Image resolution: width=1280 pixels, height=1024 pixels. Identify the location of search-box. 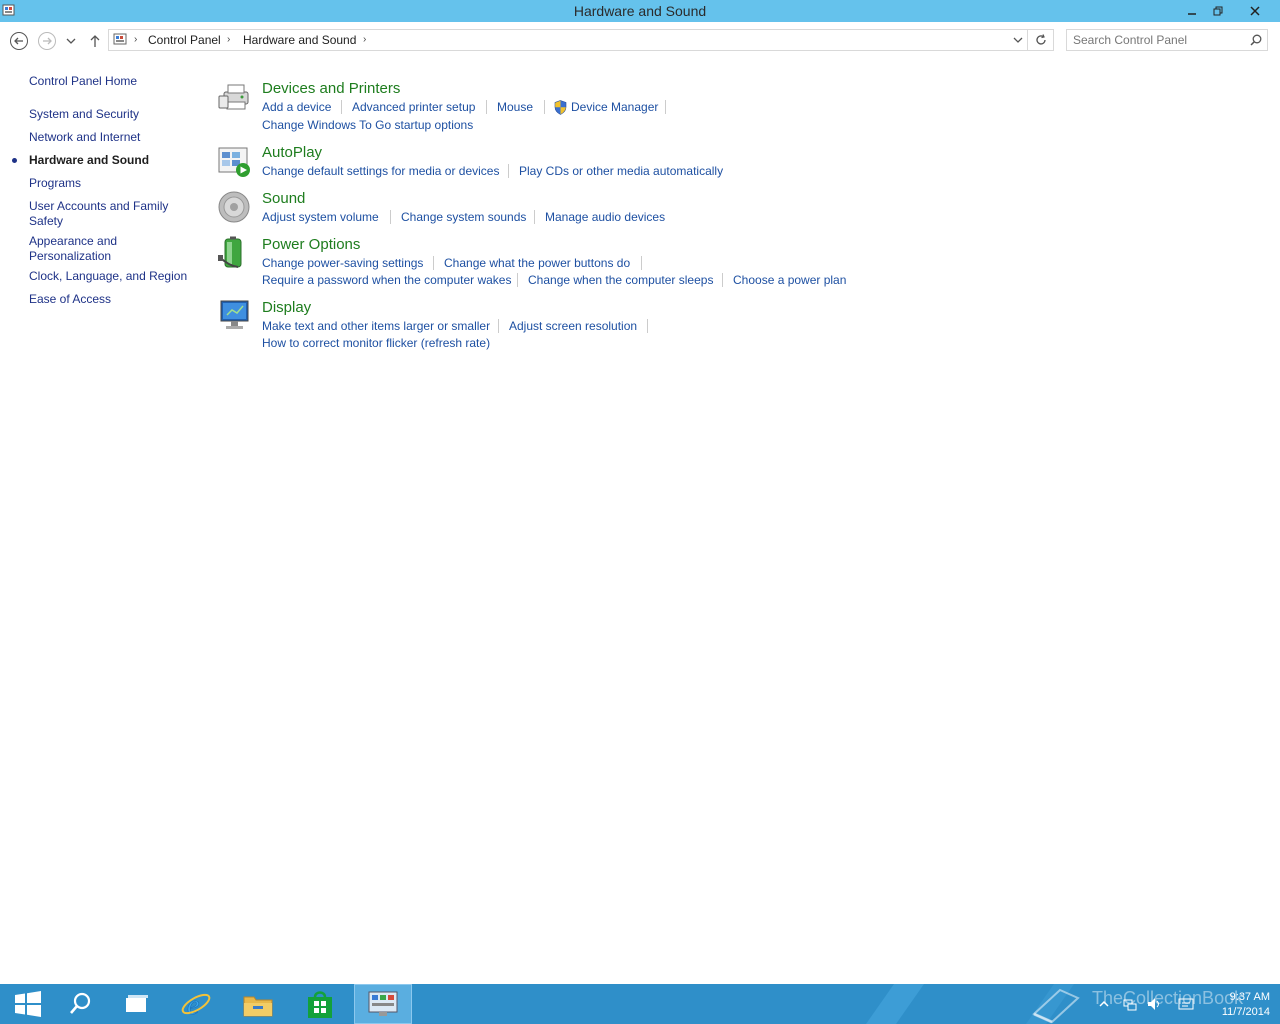
(1167, 40).